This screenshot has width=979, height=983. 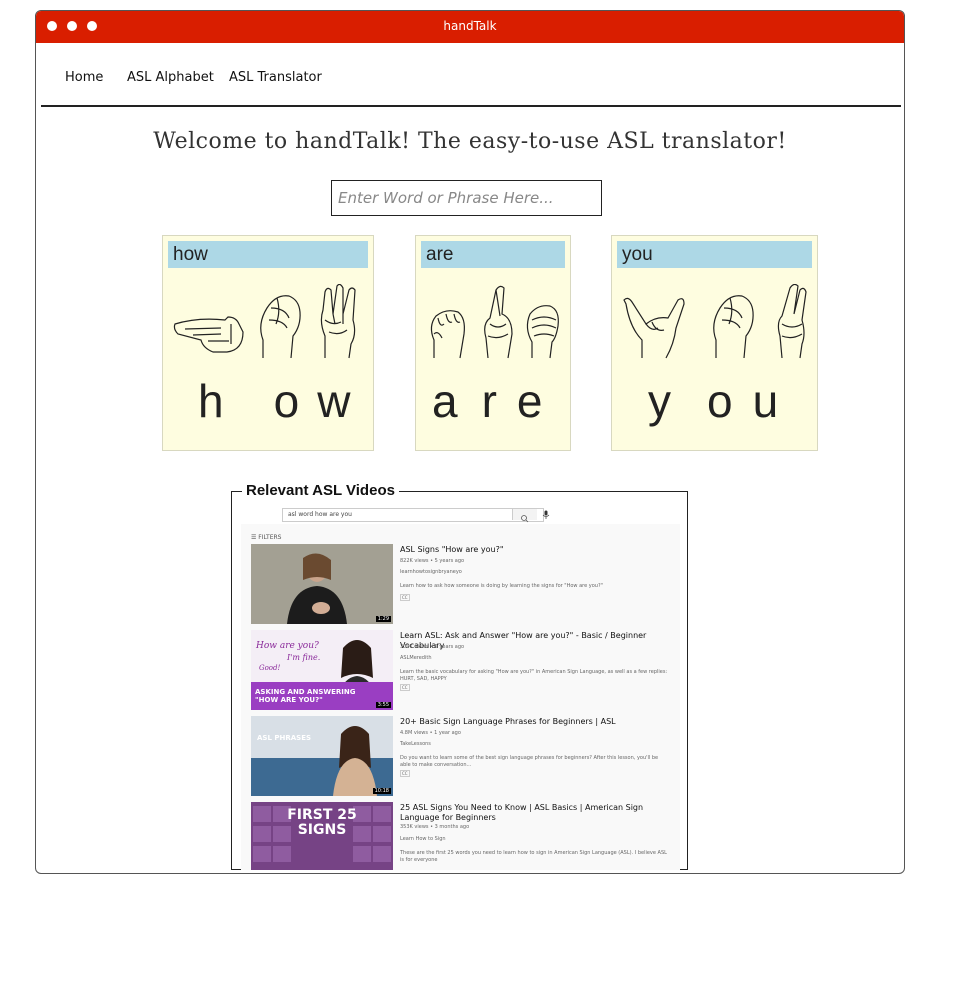 What do you see at coordinates (415, 744) in the screenshot?
I see `video-channel: TakeLessons` at bounding box center [415, 744].